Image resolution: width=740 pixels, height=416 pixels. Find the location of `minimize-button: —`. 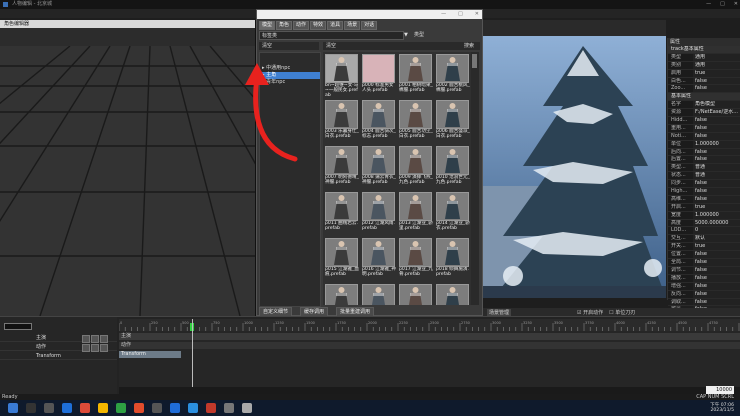

minimize-button: — is located at coordinates (708, 4).